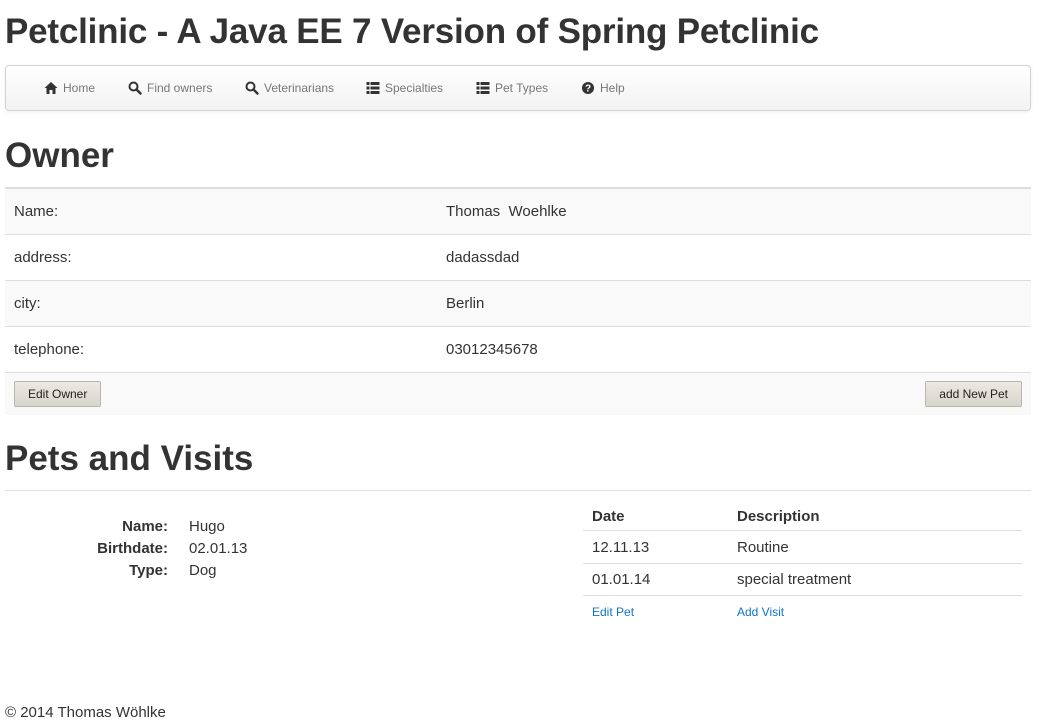 This screenshot has width=1040, height=727. I want to click on add-new-pet-button: add New Pet, so click(973, 394).